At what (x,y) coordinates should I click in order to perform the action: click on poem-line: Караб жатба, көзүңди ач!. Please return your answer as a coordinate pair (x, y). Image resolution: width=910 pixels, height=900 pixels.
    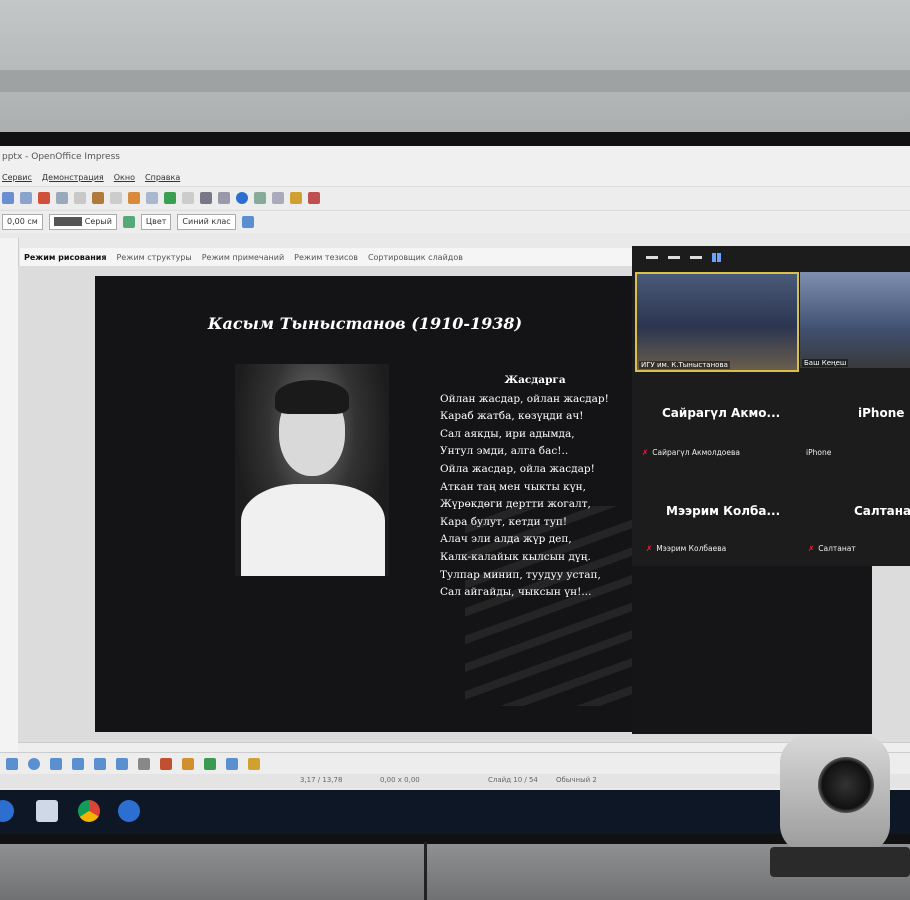
    Looking at the image, I should click on (512, 416).